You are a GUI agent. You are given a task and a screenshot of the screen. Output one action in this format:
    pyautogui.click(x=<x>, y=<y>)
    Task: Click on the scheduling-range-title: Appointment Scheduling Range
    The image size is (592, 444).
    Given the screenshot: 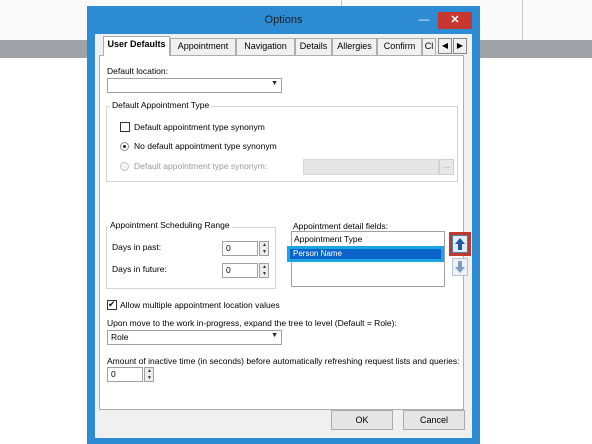 What is the action you would take?
    pyautogui.click(x=170, y=225)
    